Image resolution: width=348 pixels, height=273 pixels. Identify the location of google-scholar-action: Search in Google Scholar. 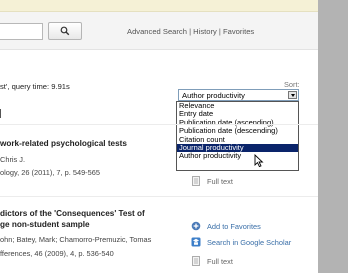
(241, 242).